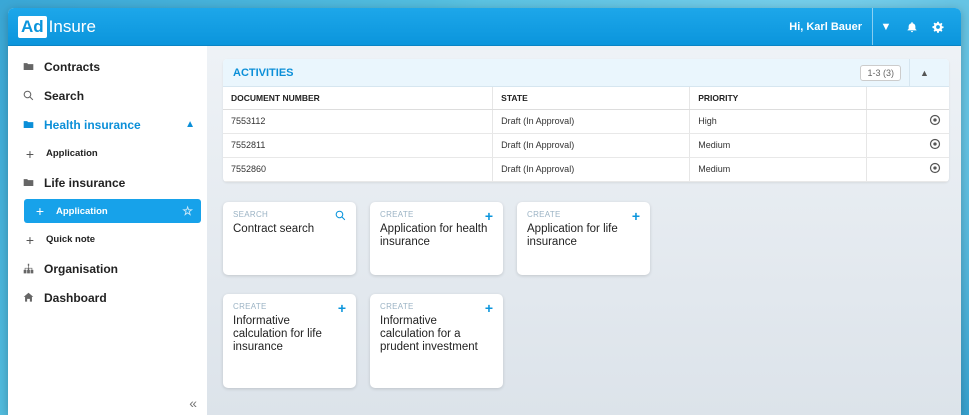 Image resolution: width=969 pixels, height=415 pixels. Describe the element at coordinates (289, 238) in the screenshot. I see `card-contract-search: SEARCH Contract search` at that location.